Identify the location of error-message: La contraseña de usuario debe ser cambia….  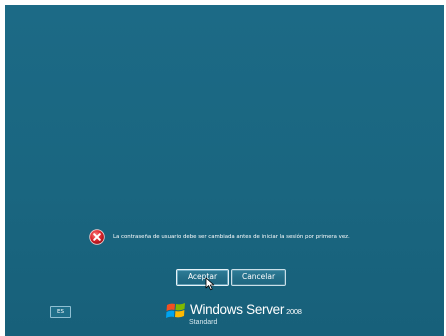
(231, 237).